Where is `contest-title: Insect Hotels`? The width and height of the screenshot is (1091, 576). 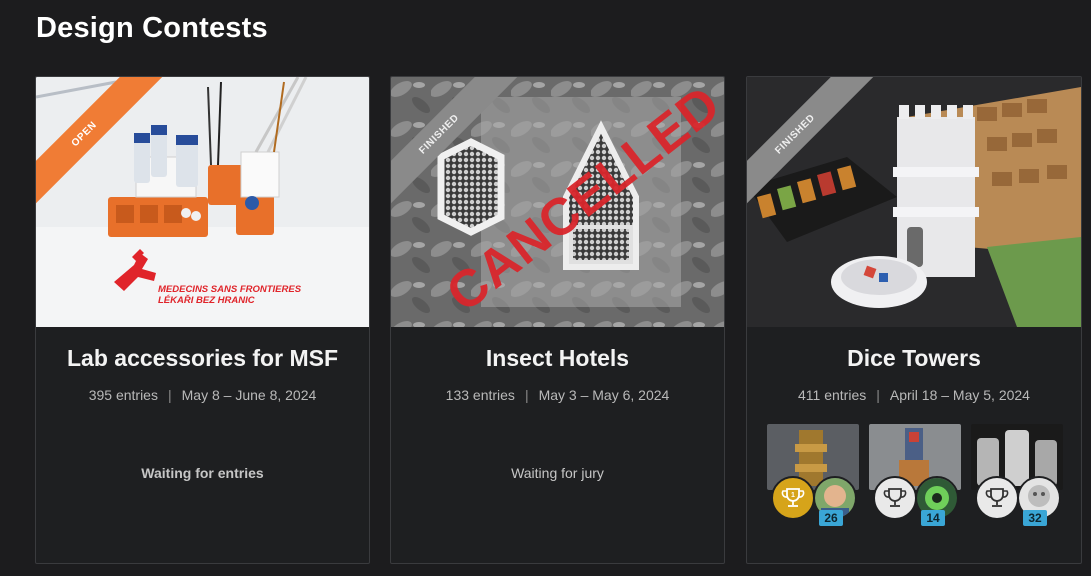 contest-title: Insect Hotels is located at coordinates (557, 358).